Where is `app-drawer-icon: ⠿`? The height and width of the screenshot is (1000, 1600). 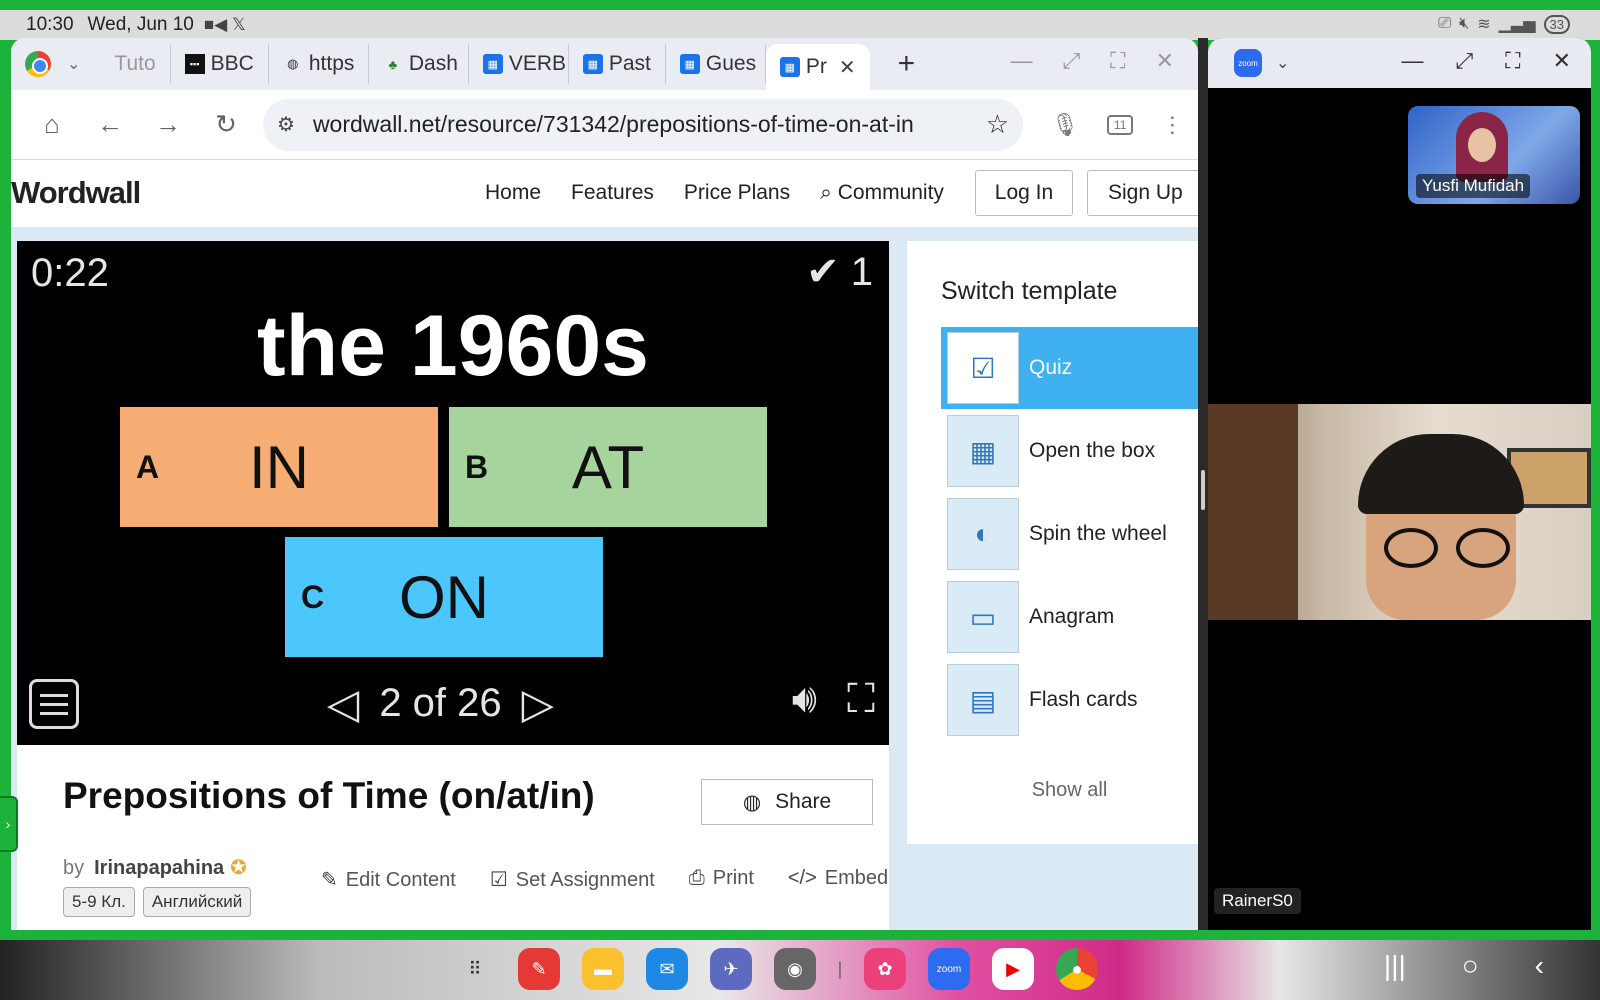 app-drawer-icon: ⠿ is located at coordinates (475, 969).